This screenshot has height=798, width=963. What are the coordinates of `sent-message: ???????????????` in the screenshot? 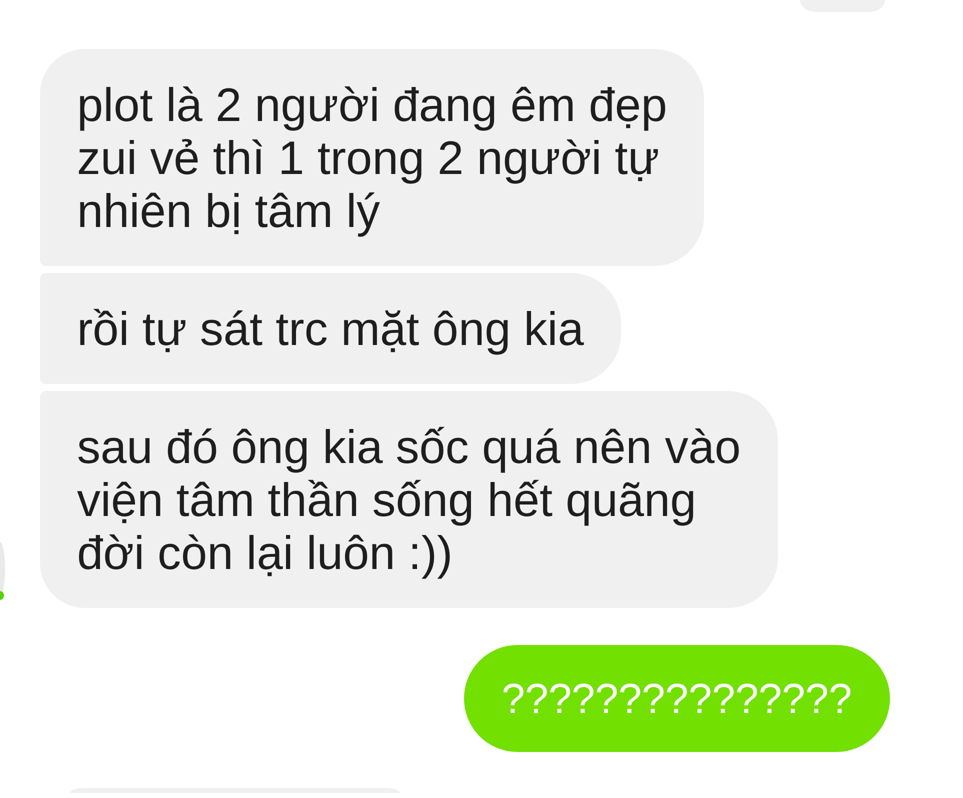 It's located at (677, 698).